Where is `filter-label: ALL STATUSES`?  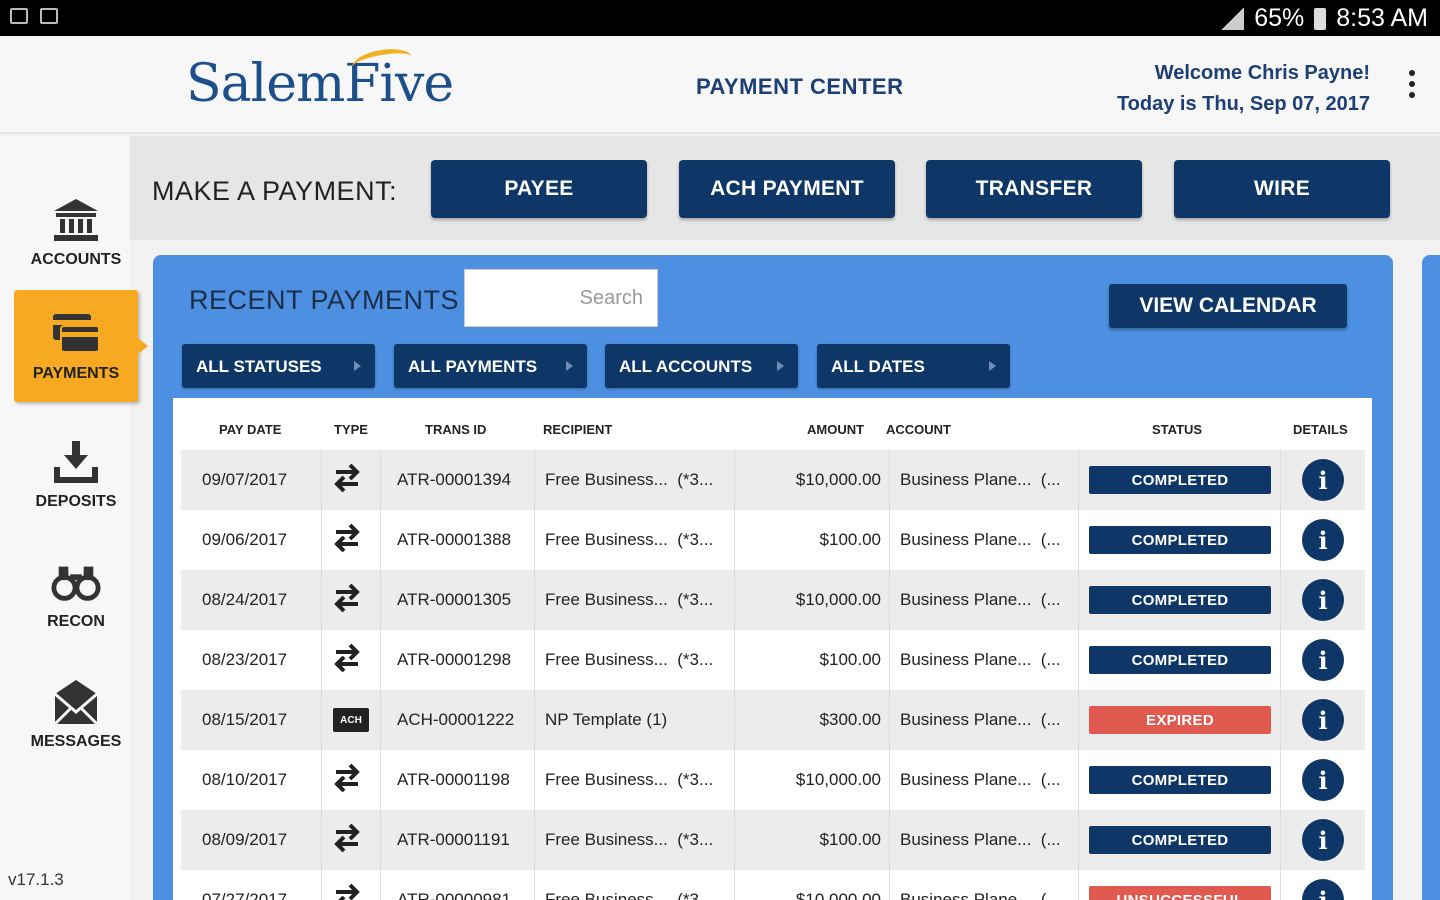 filter-label: ALL STATUSES is located at coordinates (259, 366).